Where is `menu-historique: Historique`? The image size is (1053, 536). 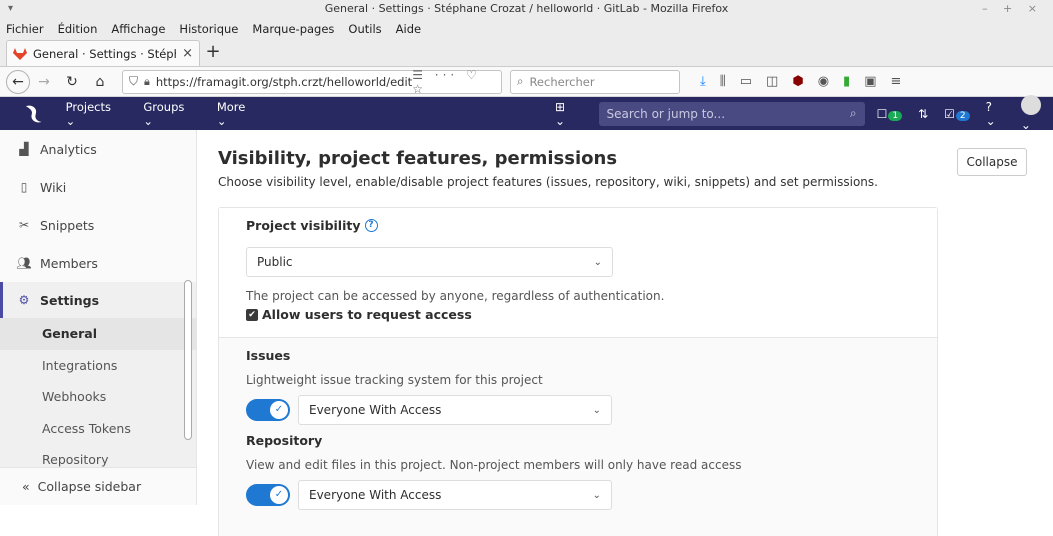
menu-historique: Historique is located at coordinates (208, 29).